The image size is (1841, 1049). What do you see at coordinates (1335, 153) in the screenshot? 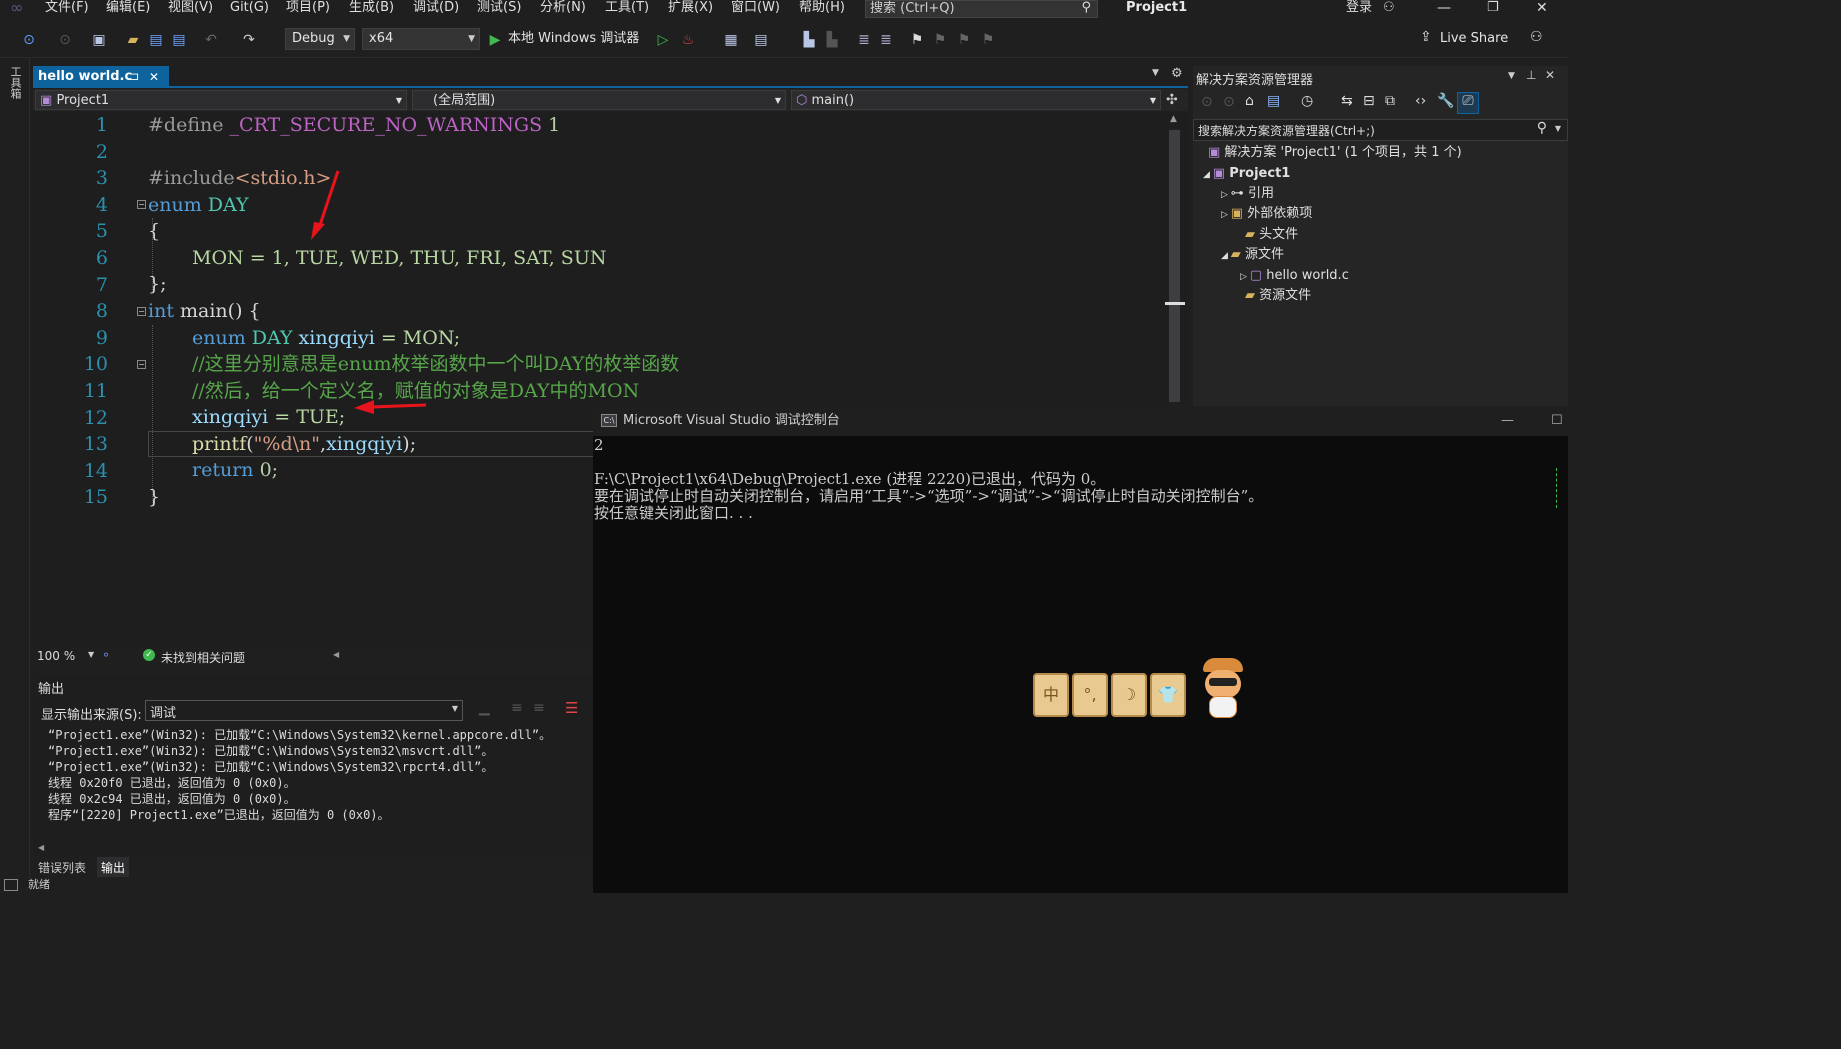
I see `tree-solution: ▣ 解决方案 'Project1' (1 个项目，共 1 个)` at bounding box center [1335, 153].